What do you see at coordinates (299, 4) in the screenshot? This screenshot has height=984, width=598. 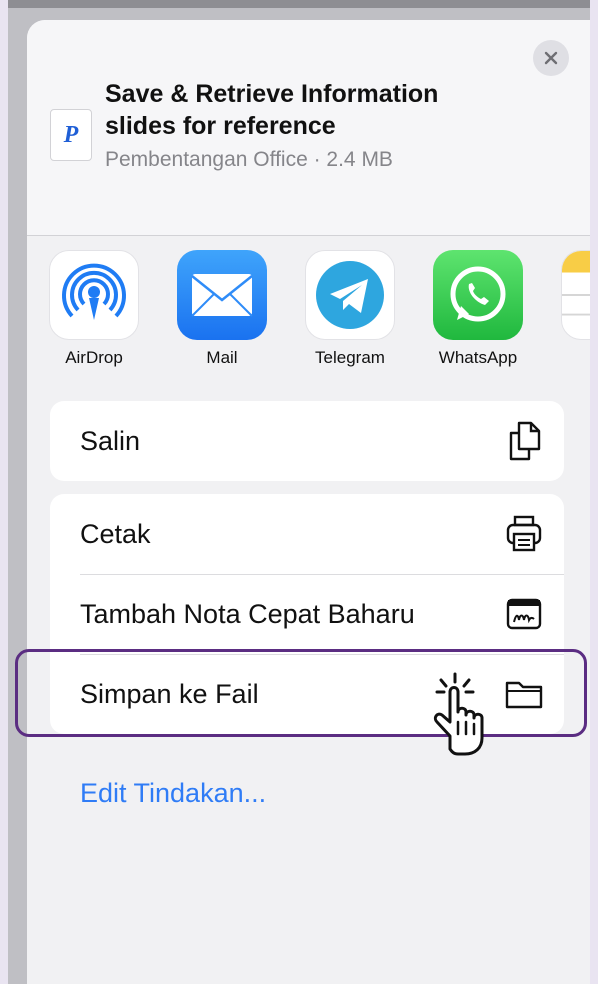 I see `status-strip` at bounding box center [299, 4].